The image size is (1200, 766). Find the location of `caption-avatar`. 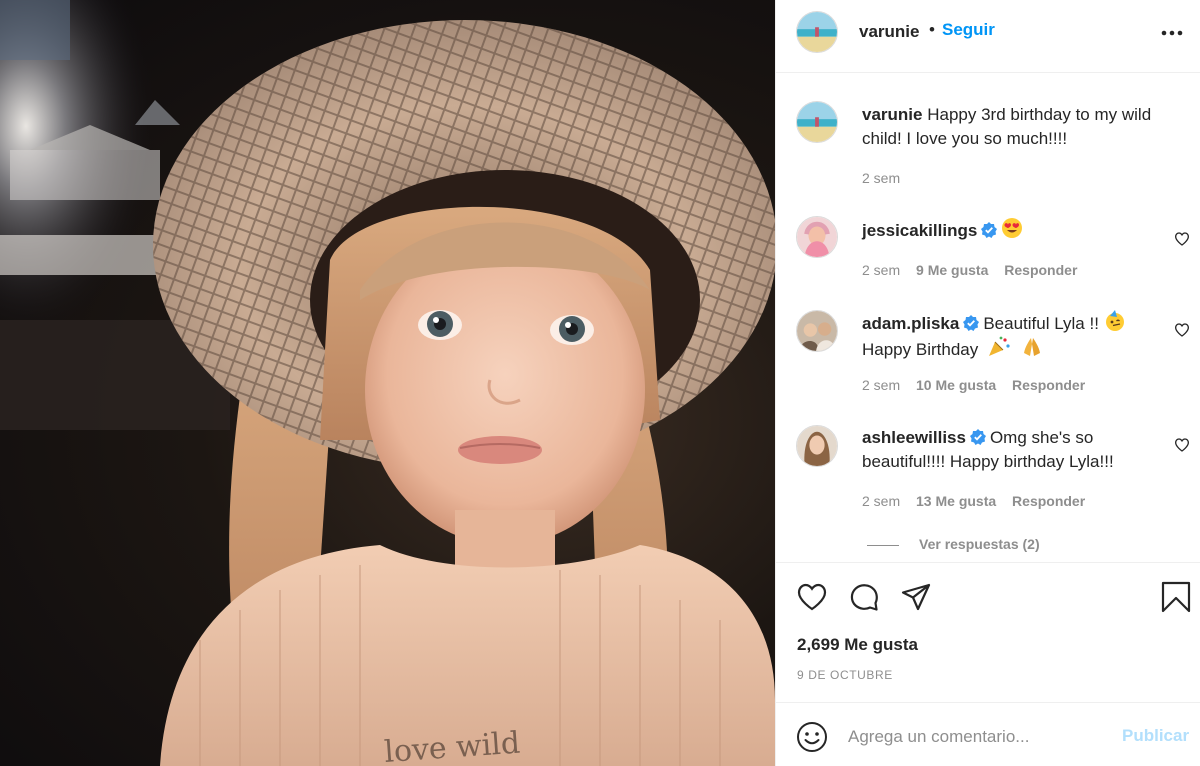

caption-avatar is located at coordinates (817, 122).